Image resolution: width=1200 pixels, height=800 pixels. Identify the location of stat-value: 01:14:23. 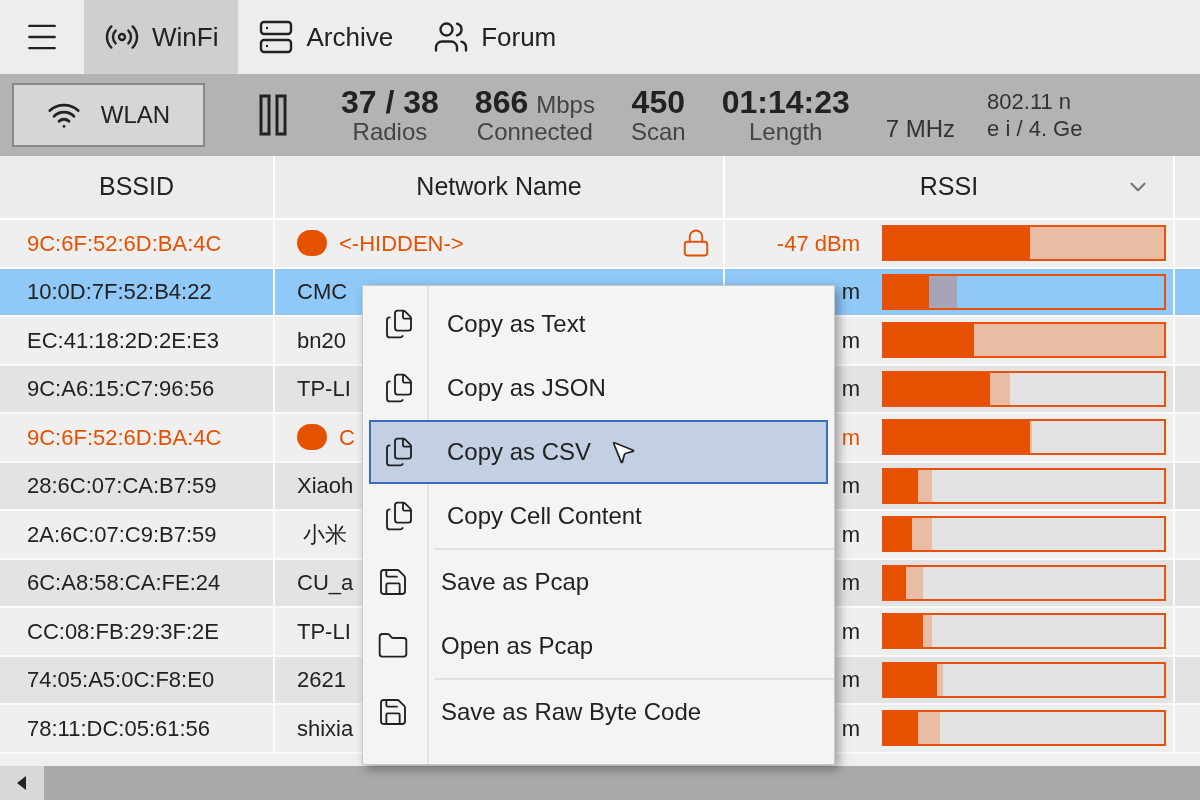
(785, 102).